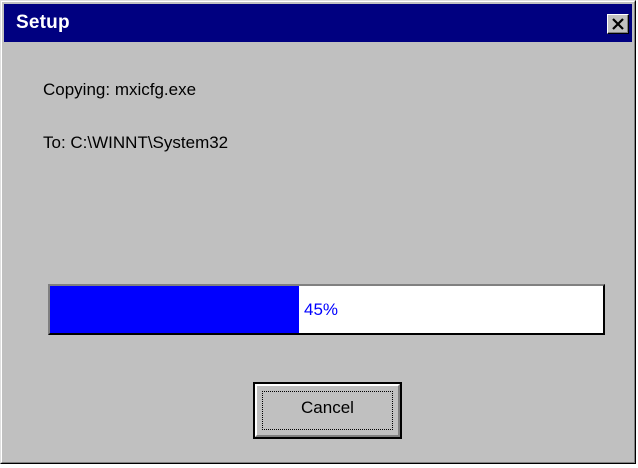 This screenshot has height=468, width=638. I want to click on title-bar: Setup, so click(318, 23).